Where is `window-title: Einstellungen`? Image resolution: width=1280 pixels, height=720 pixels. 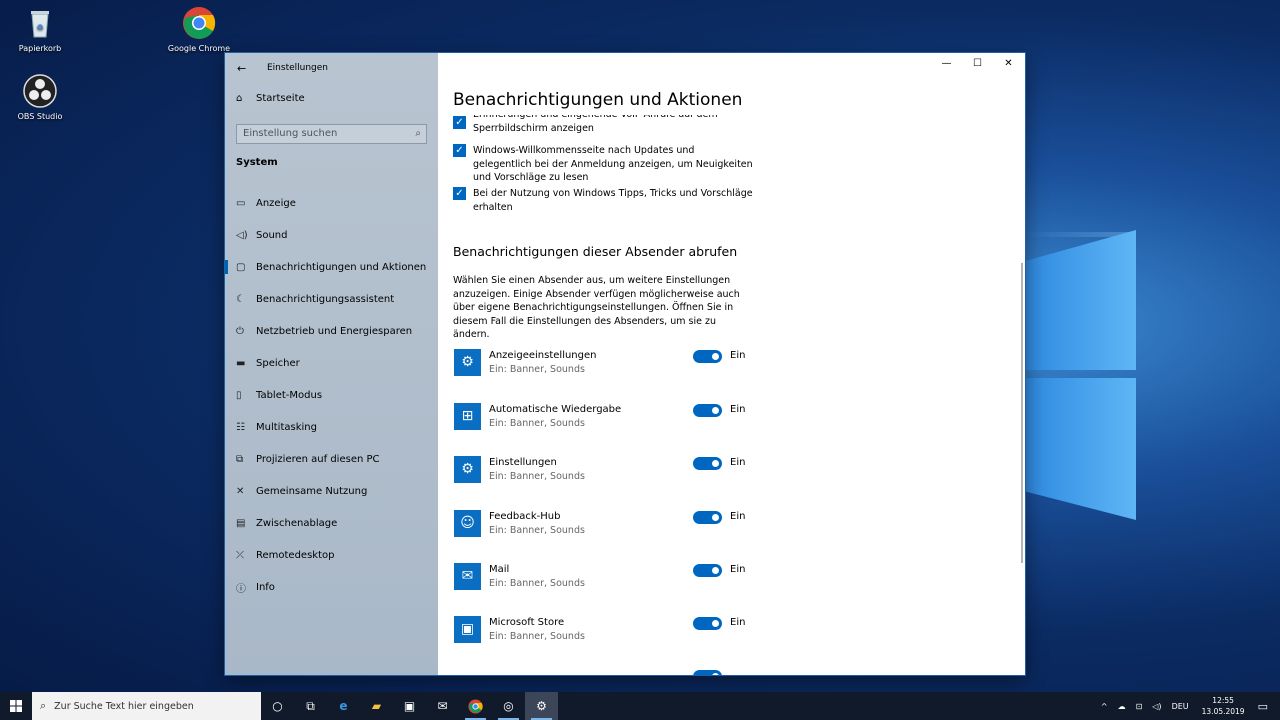
window-title: Einstellungen is located at coordinates (298, 68).